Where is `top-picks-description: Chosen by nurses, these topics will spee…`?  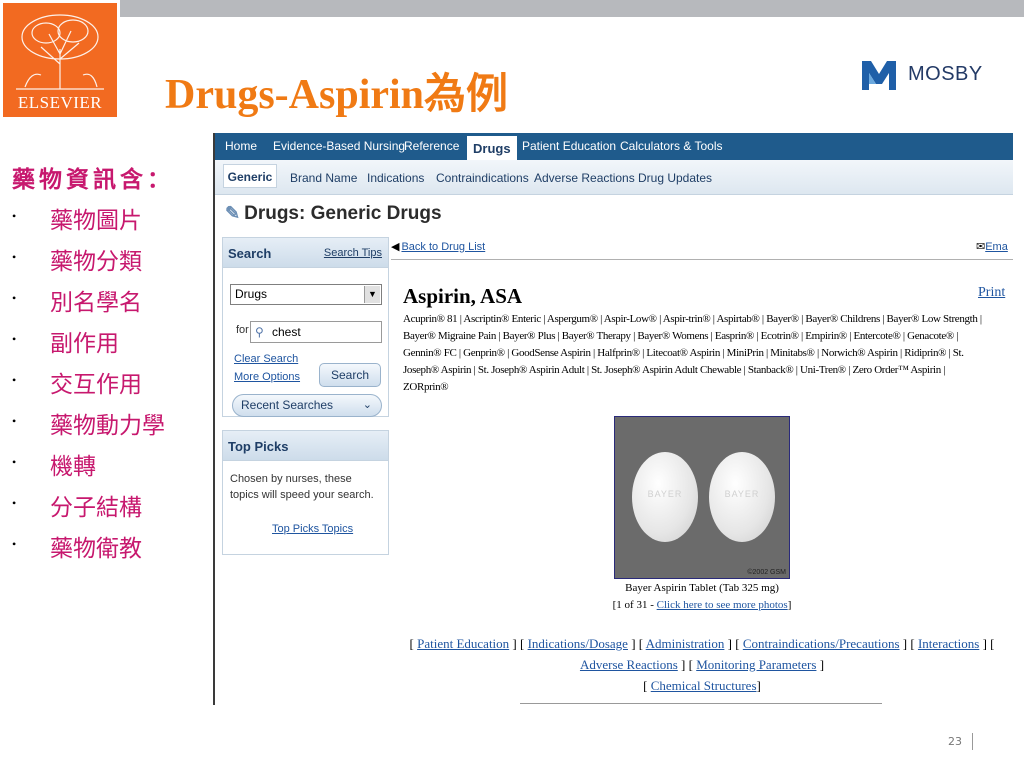
top-picks-description: Chosen by nurses, these topics will spee… is located at coordinates (302, 487).